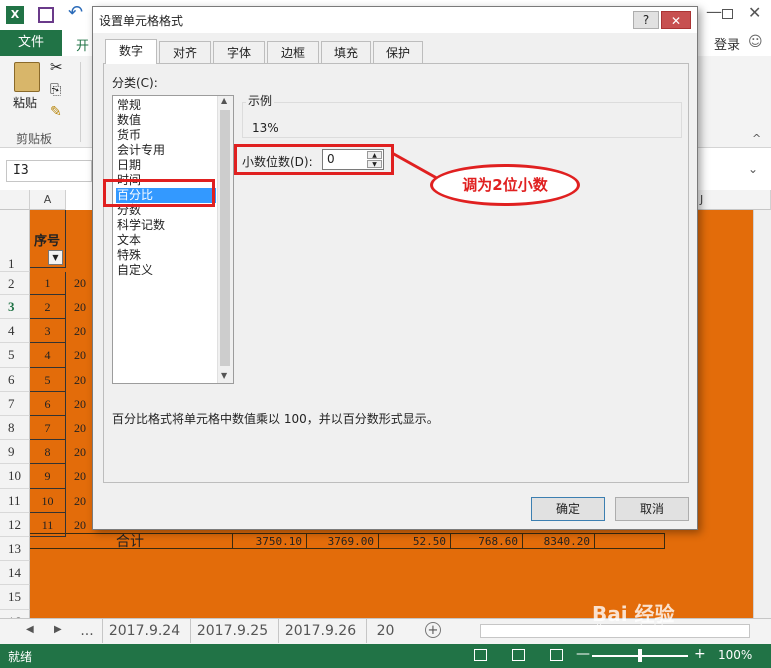 This screenshot has height=668, width=771. What do you see at coordinates (75, 12) in the screenshot?
I see `undo-icon: ↶` at bounding box center [75, 12].